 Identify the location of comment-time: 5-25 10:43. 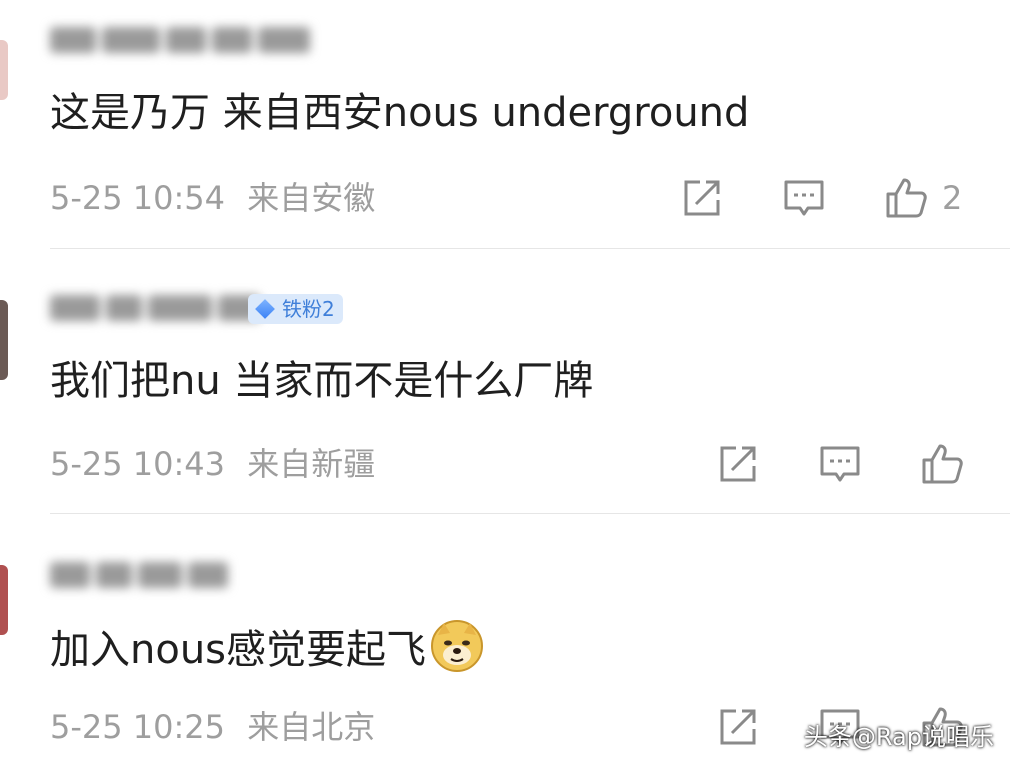
(138, 464).